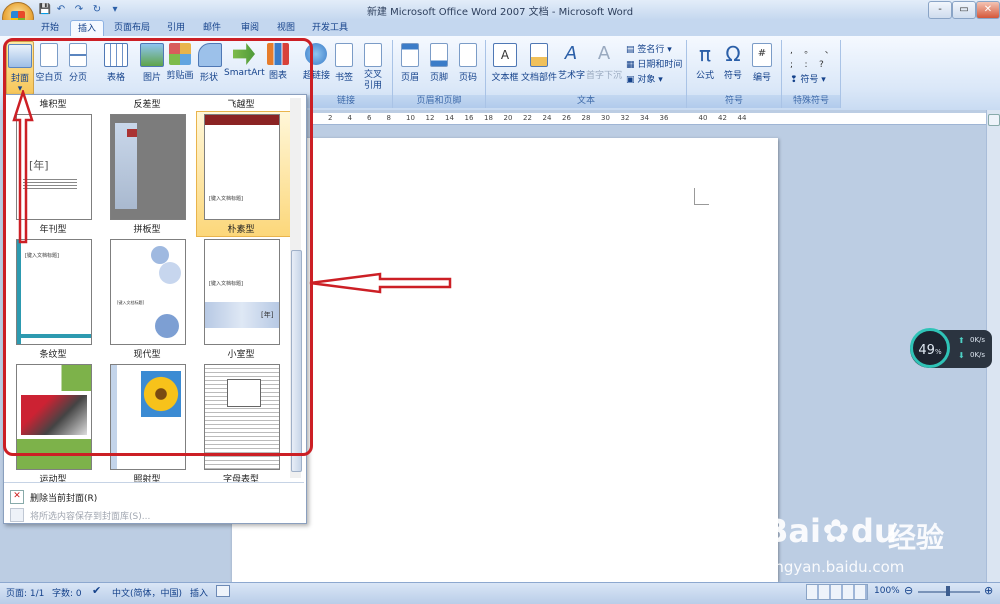  What do you see at coordinates (742, 118) in the screenshot?
I see `ruler-number: 44` at bounding box center [742, 118].